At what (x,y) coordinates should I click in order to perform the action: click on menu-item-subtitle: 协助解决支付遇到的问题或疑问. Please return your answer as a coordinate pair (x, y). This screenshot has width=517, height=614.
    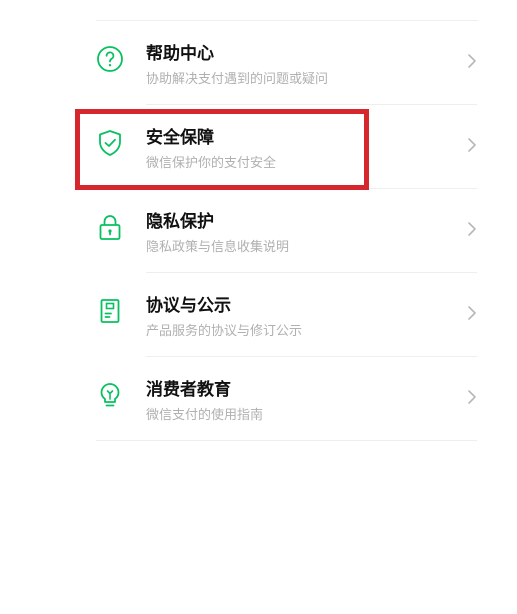
    Looking at the image, I should click on (237, 79).